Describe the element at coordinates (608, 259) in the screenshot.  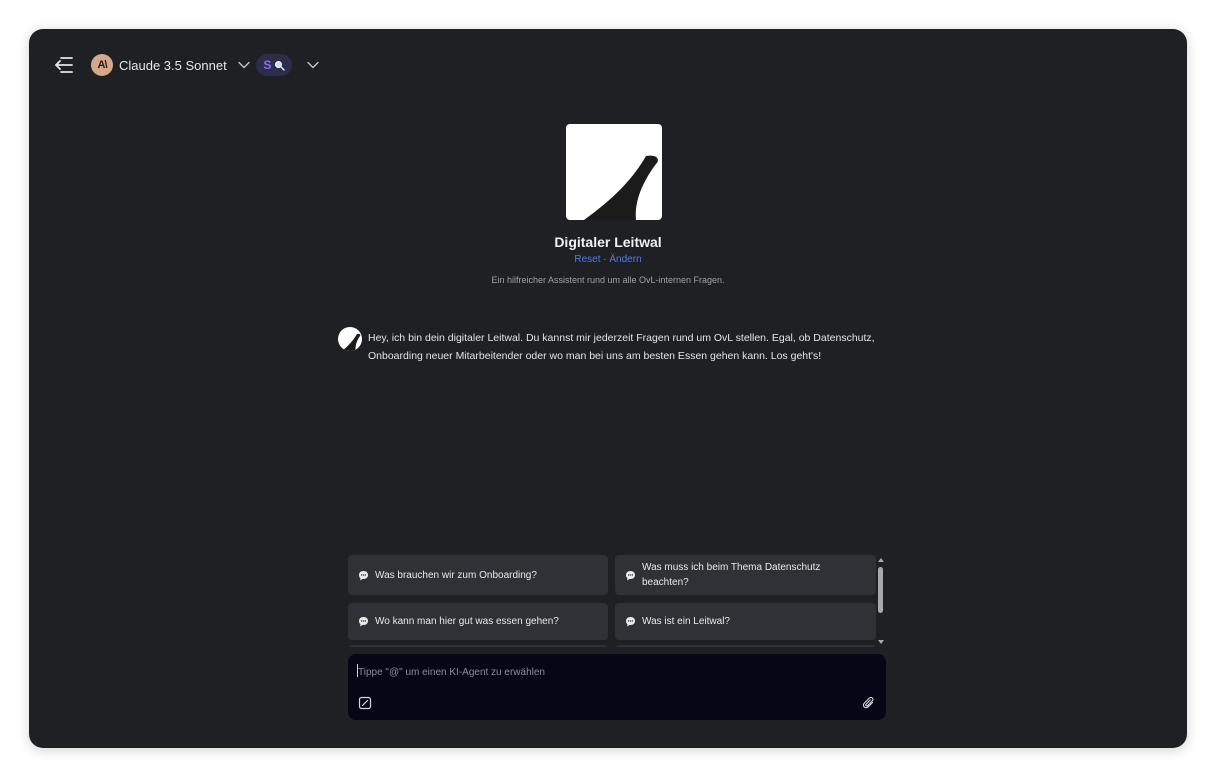
I see `agent-actions: Reset · Ändern` at that location.